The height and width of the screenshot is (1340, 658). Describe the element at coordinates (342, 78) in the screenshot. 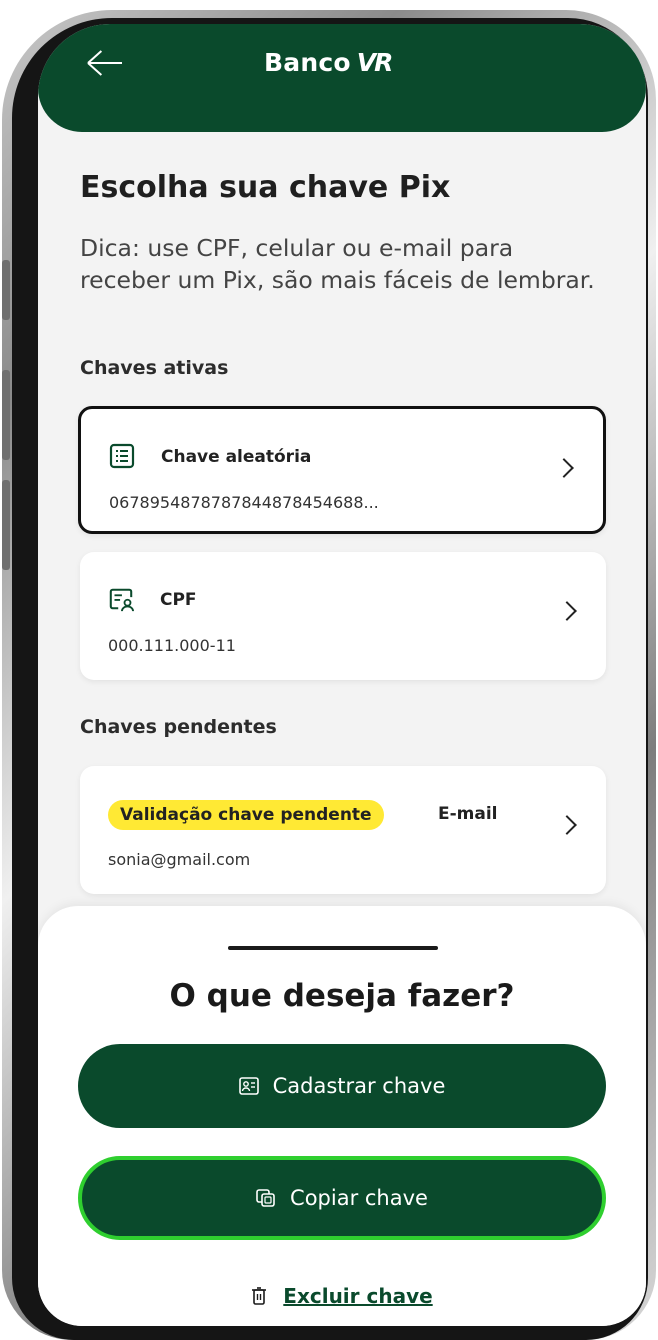

I see `app-header: Banco VR` at that location.